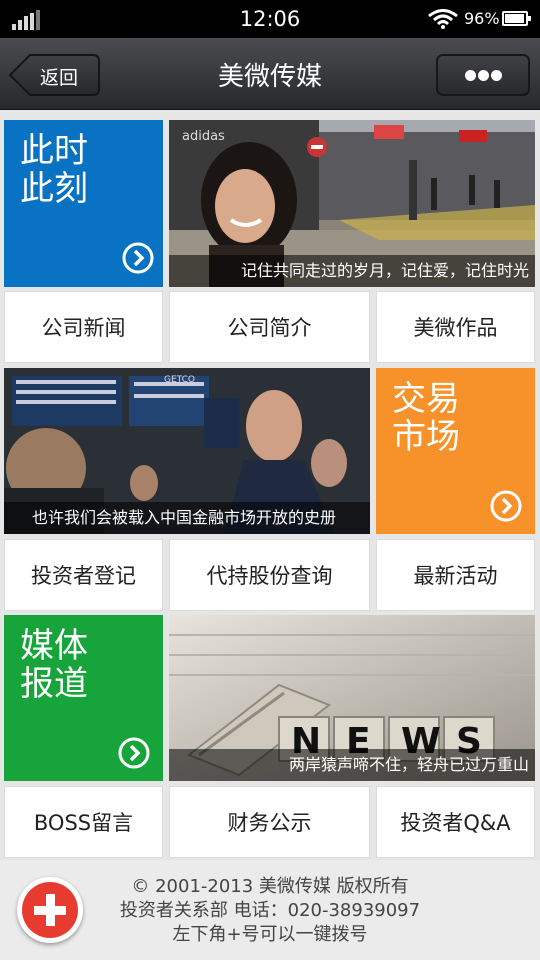  What do you see at coordinates (270, 886) in the screenshot?
I see `copyright-text: © 2001-2013 美微传媒 版权所有` at bounding box center [270, 886].